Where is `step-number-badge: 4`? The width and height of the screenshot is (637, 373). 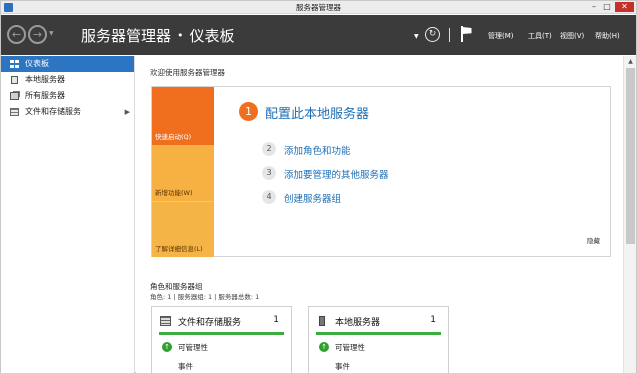 step-number-badge: 4 is located at coordinates (269, 197).